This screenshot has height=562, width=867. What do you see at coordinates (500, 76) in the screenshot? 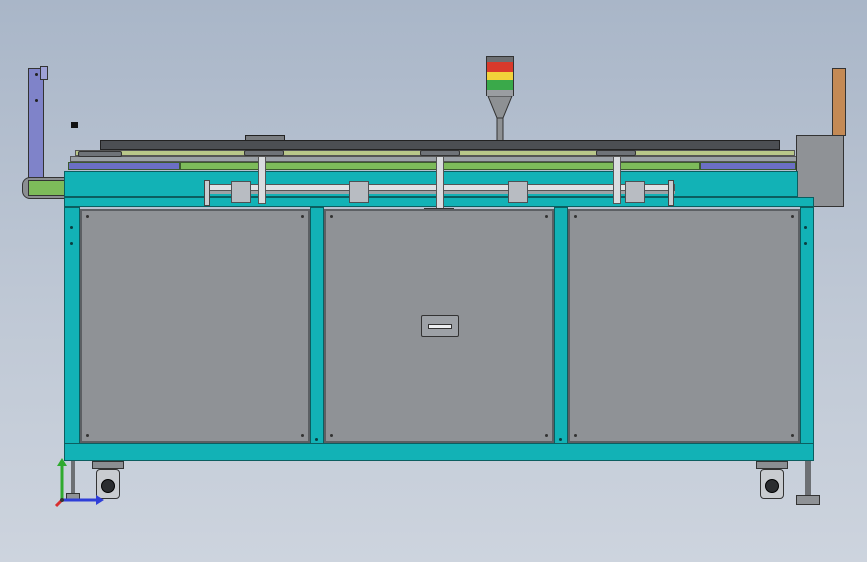
I see `stack-light-yellow` at bounding box center [500, 76].